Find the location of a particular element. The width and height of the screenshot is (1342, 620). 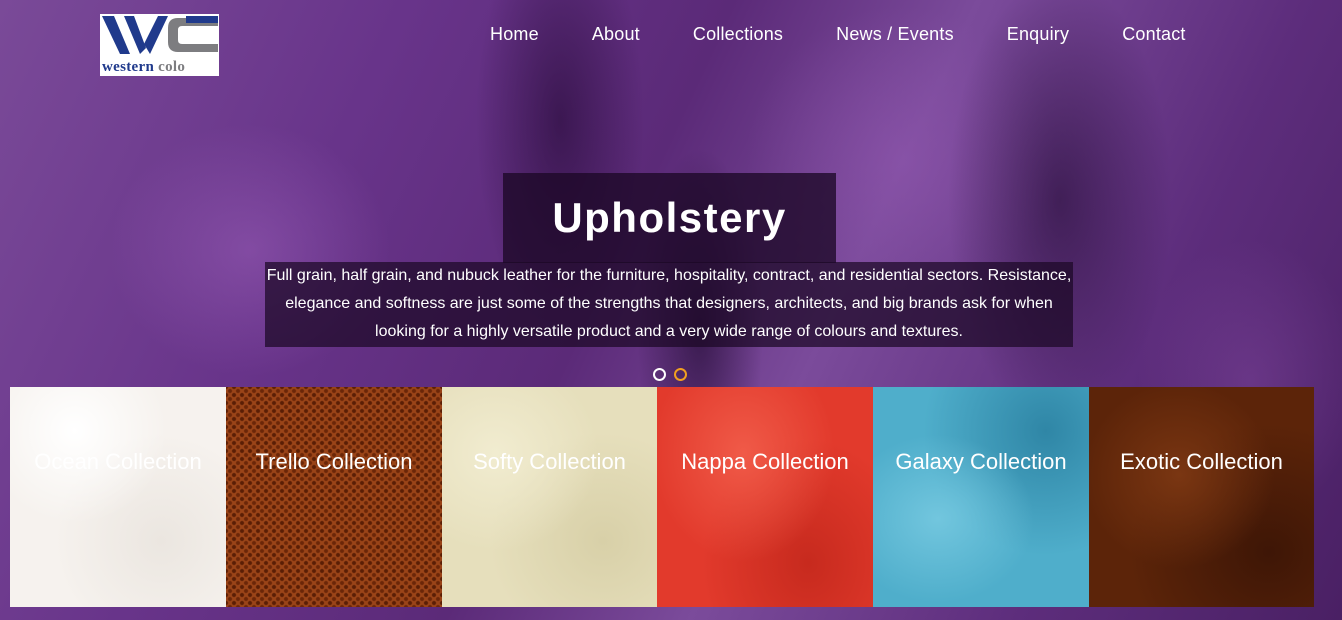

collection-label: Softy Collection is located at coordinates (549, 461).